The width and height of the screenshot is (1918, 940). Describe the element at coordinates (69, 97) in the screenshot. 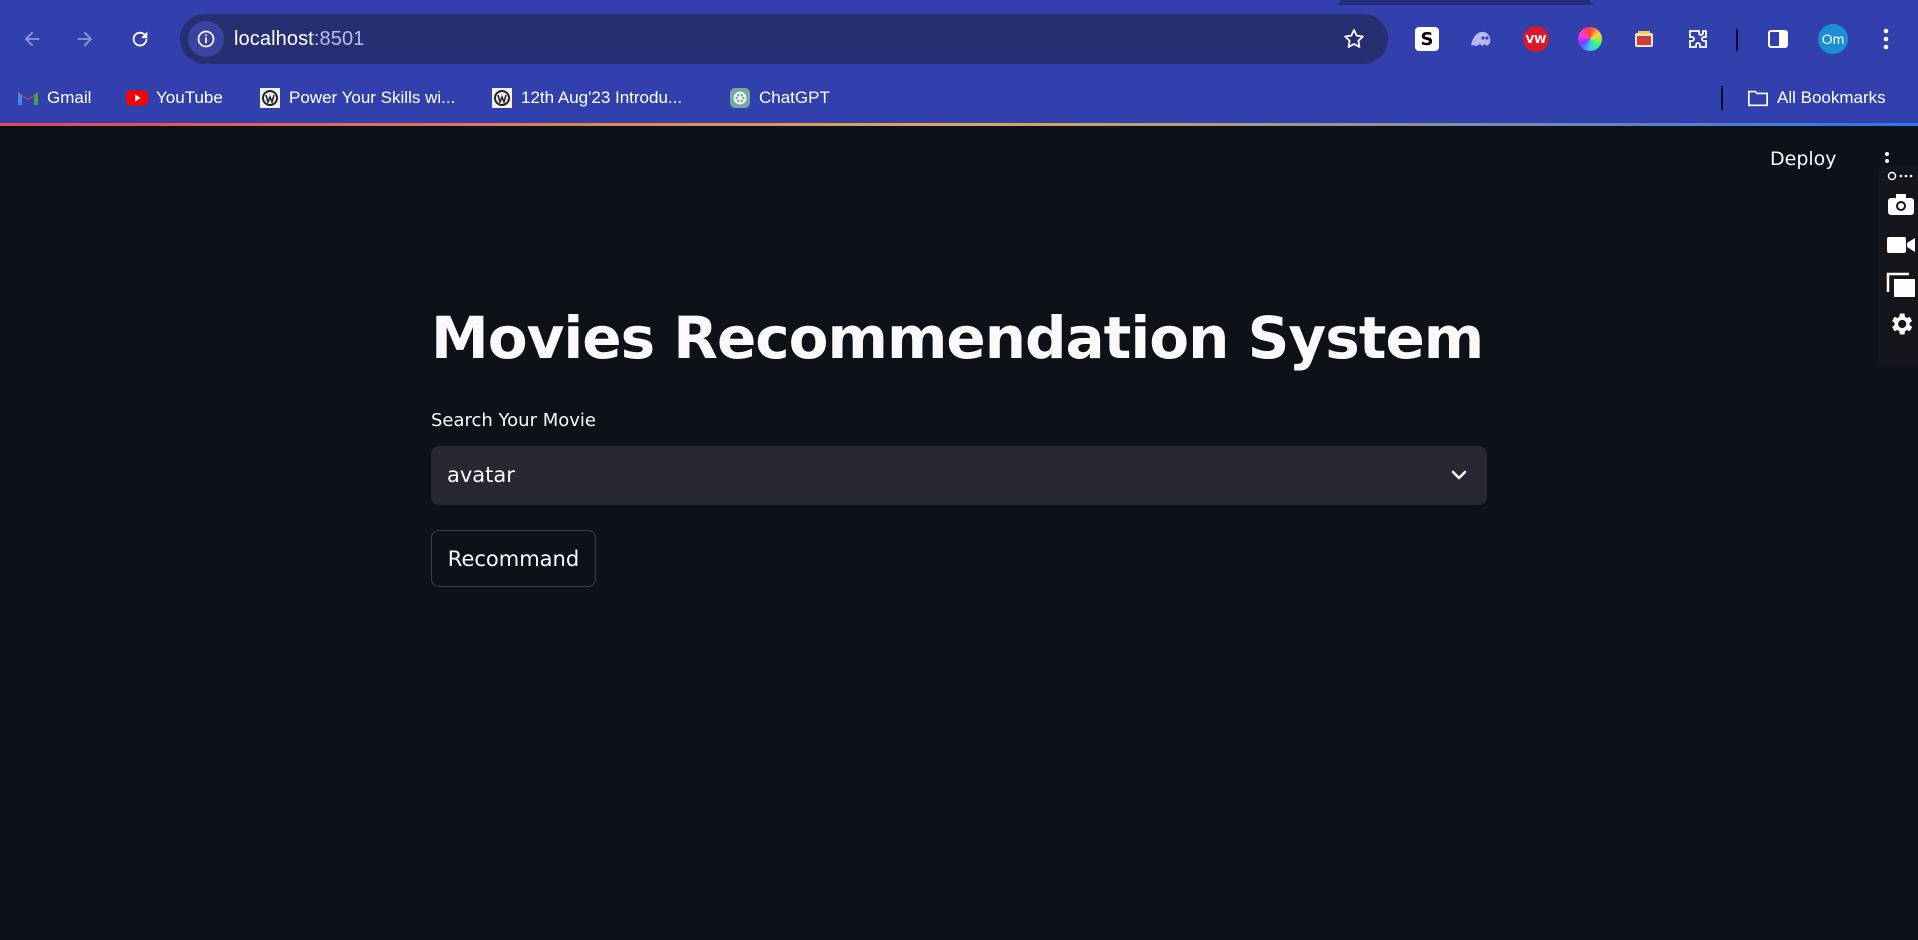

I see `bookmark-label: Gmail` at that location.